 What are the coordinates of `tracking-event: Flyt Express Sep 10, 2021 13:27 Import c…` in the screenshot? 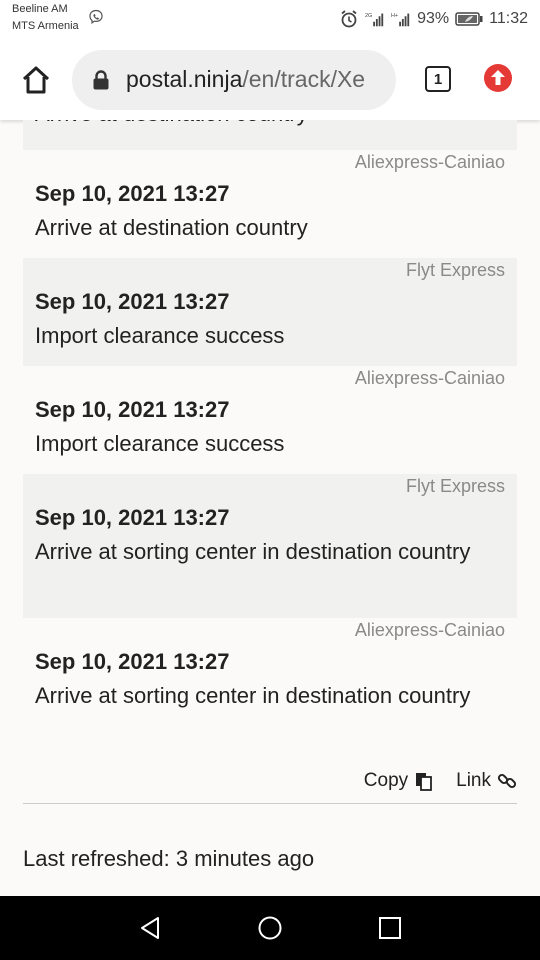 It's located at (270, 312).